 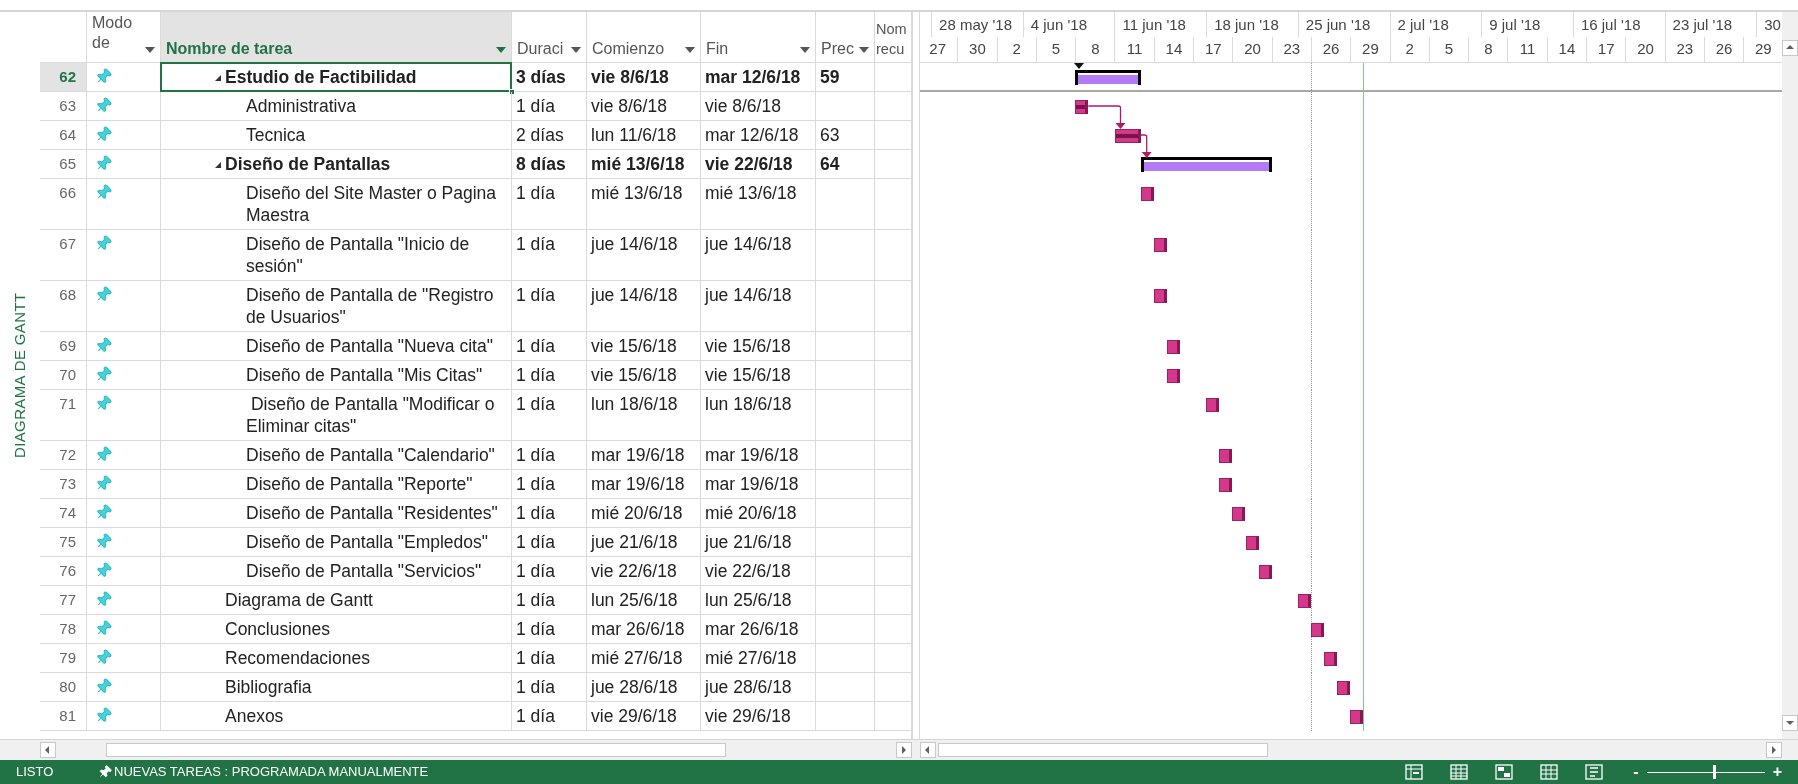 I want to click on task-name: Diseño de Pantalla "Modificar o Eliminar citas", so click(x=371, y=415).